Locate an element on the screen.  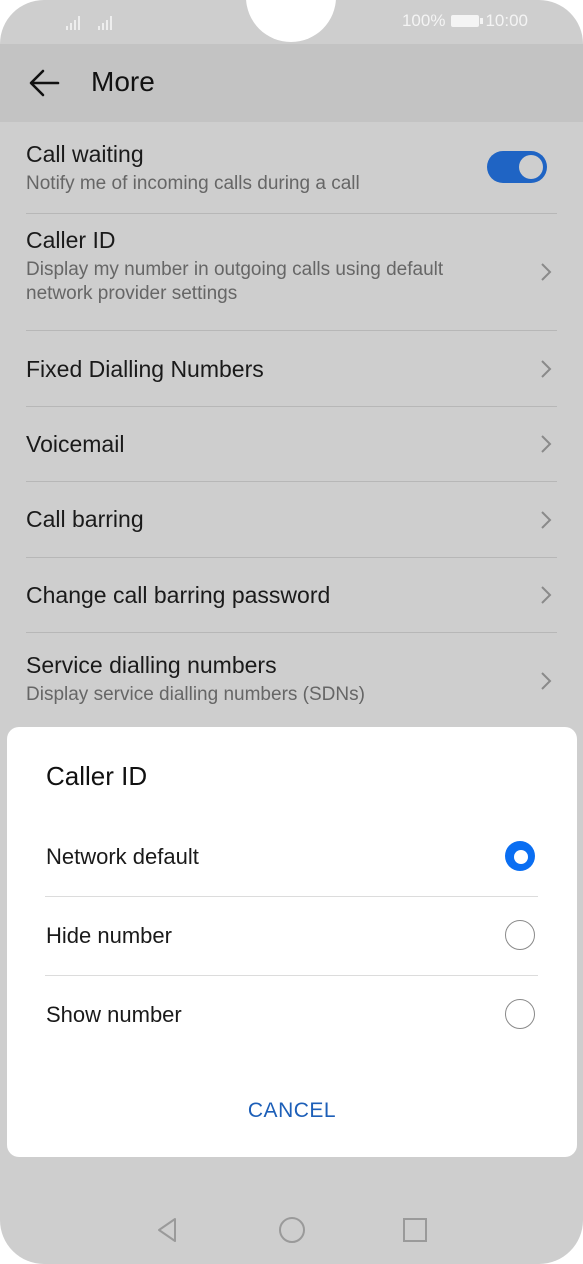
recents-square-icon is located at coordinates (415, 1230).